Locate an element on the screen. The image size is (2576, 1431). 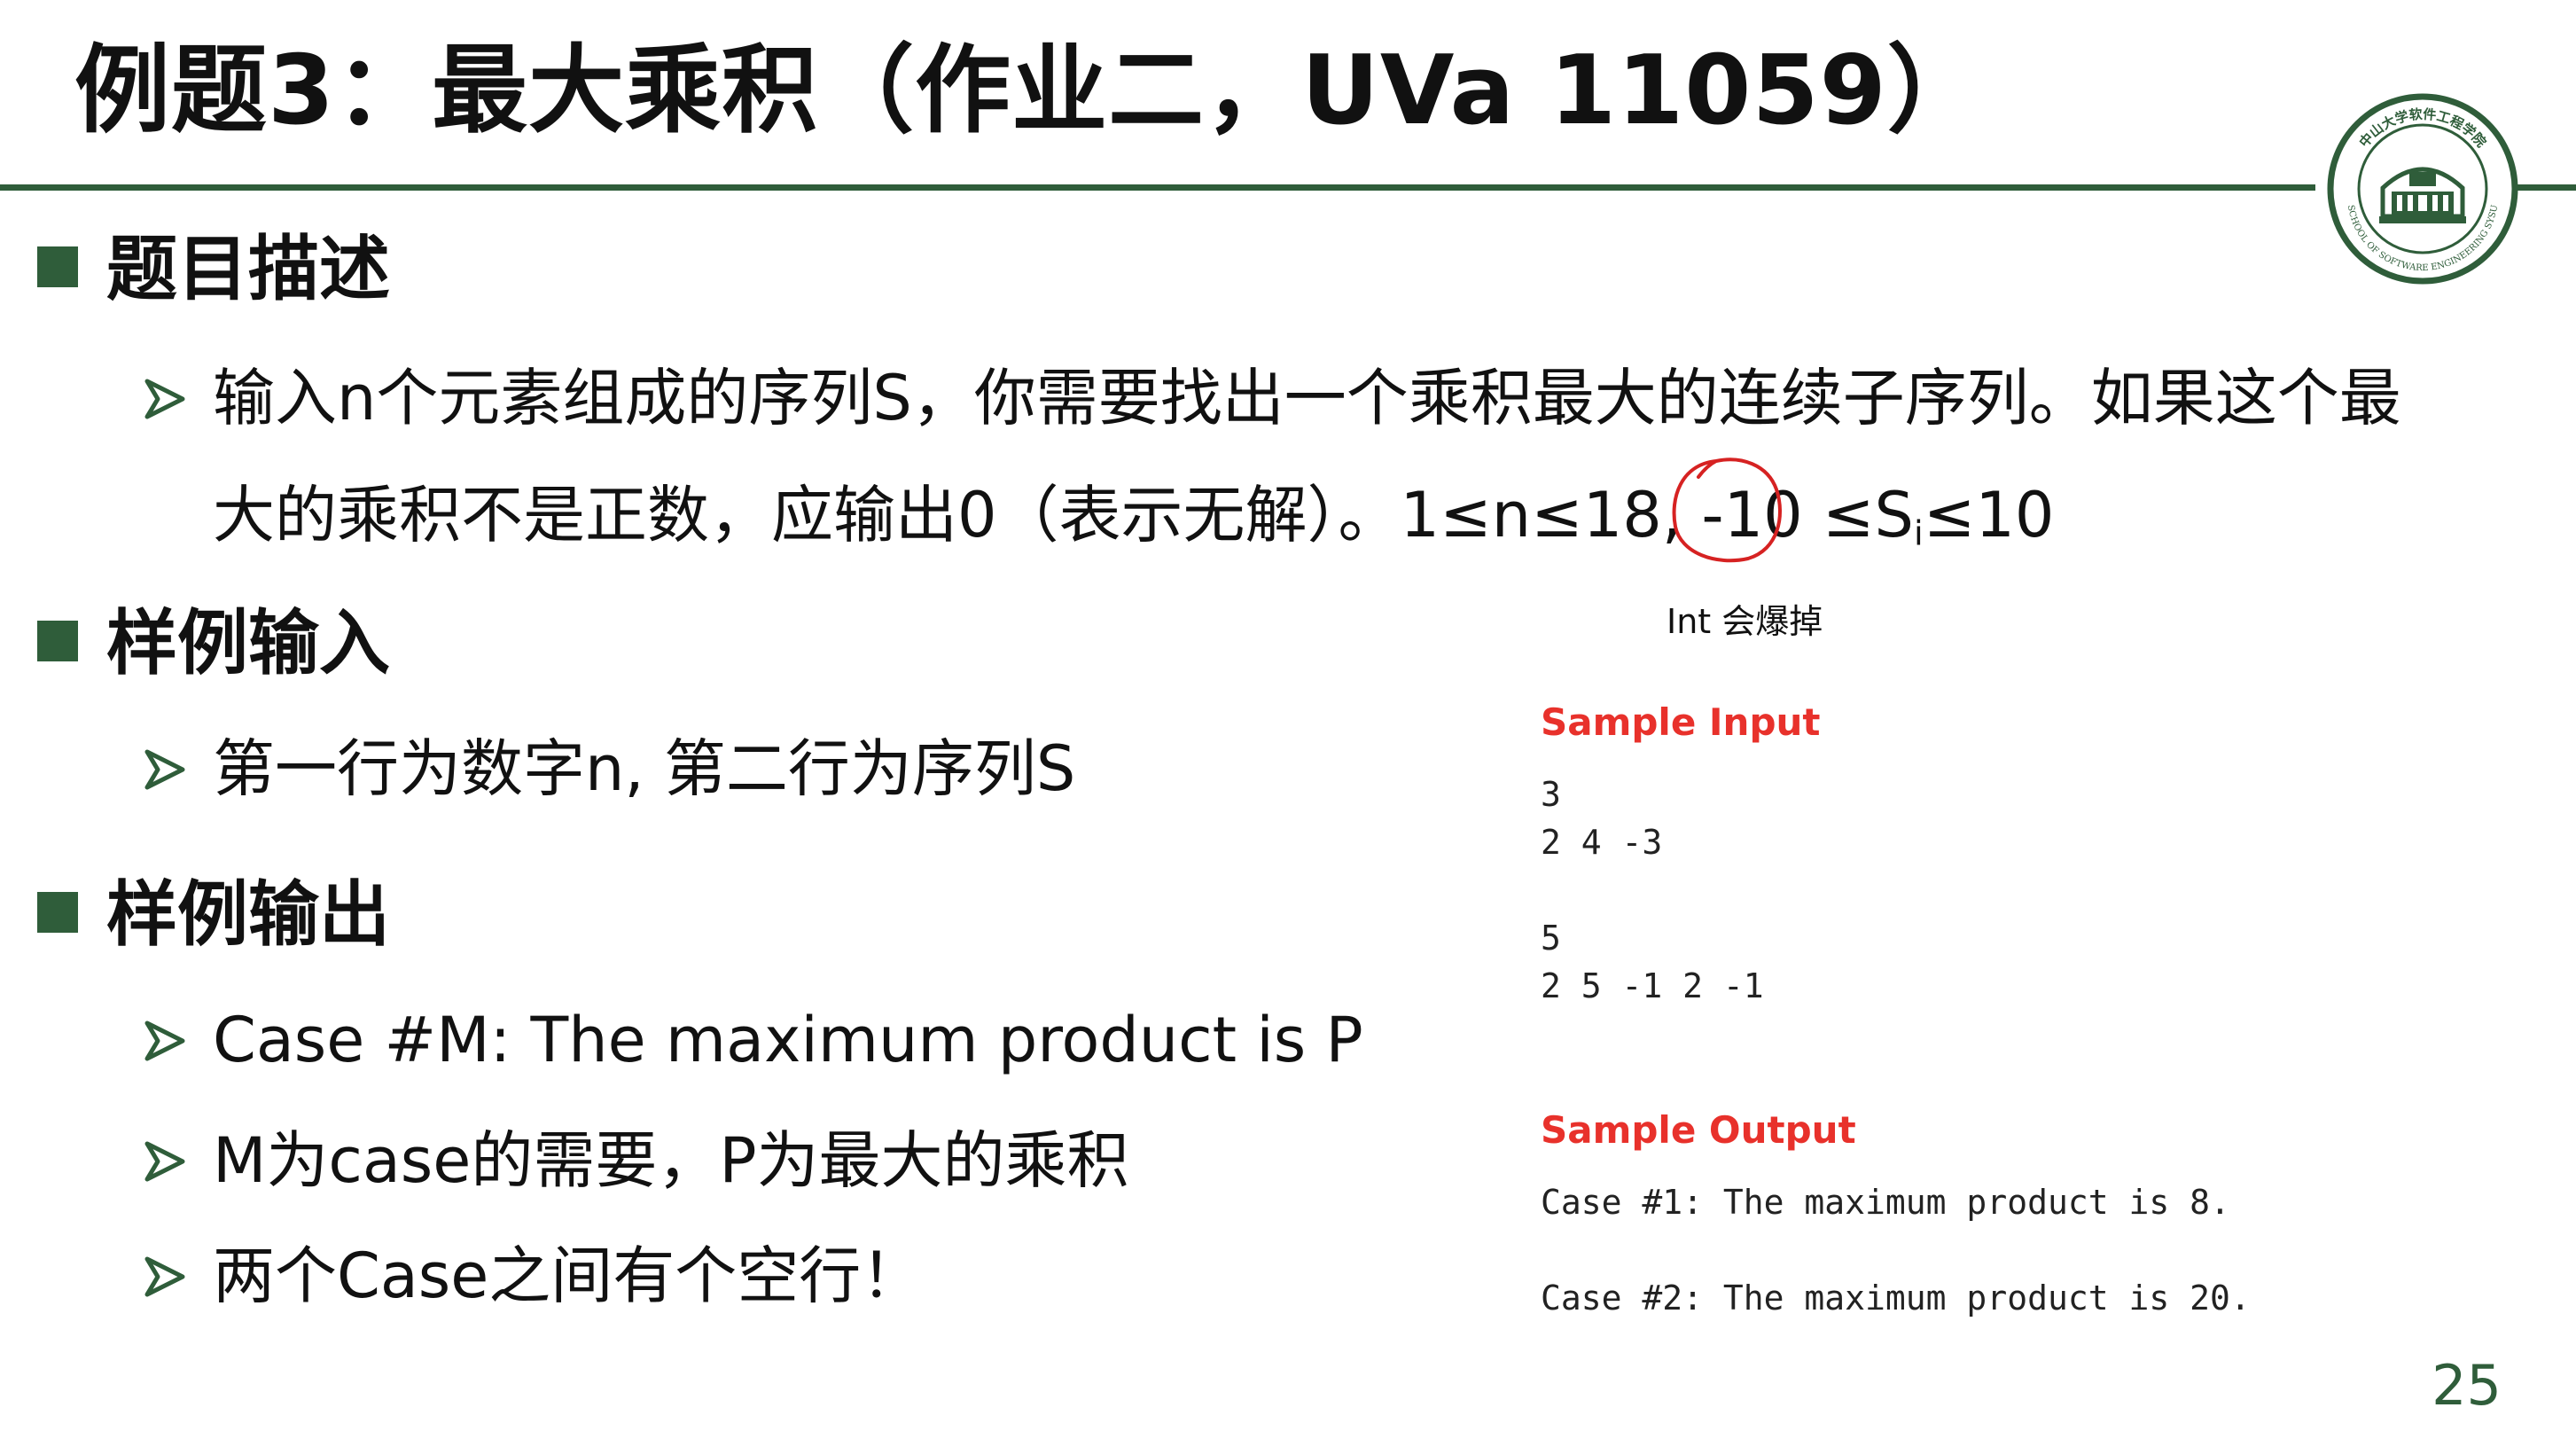
subscript-i: i is located at coordinates (1918, 533).